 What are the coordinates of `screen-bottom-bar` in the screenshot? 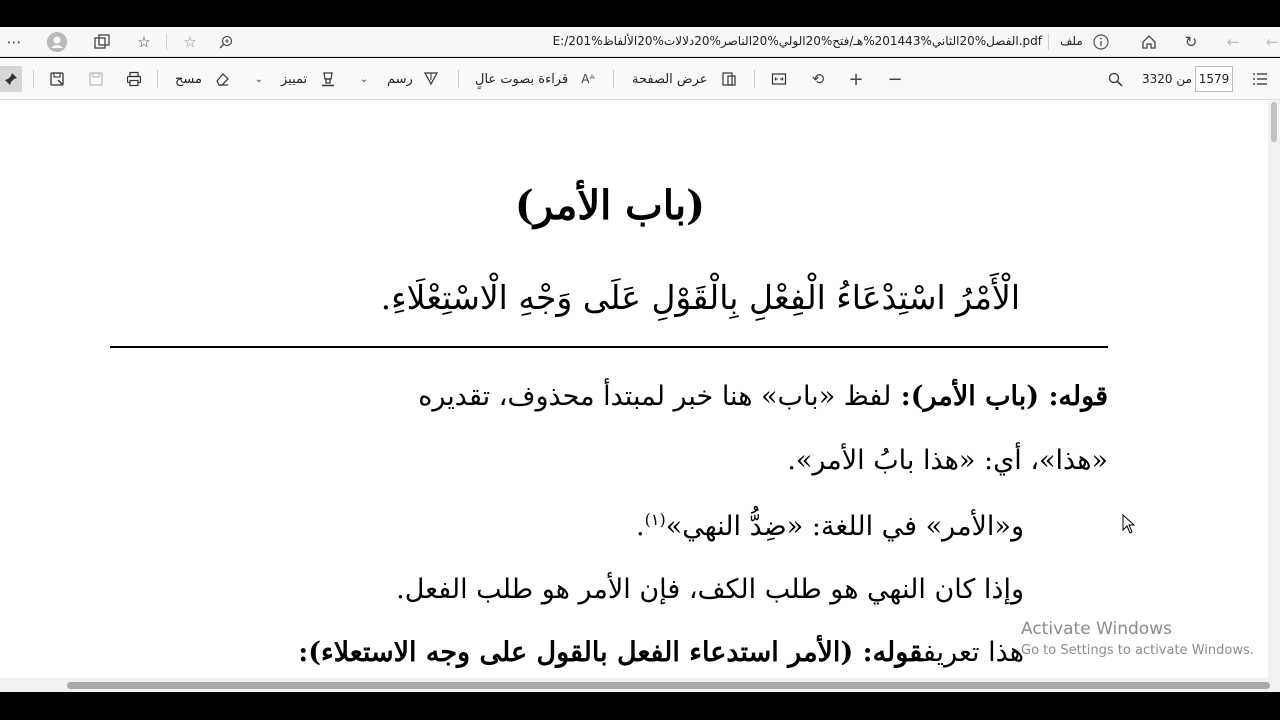 It's located at (640, 706).